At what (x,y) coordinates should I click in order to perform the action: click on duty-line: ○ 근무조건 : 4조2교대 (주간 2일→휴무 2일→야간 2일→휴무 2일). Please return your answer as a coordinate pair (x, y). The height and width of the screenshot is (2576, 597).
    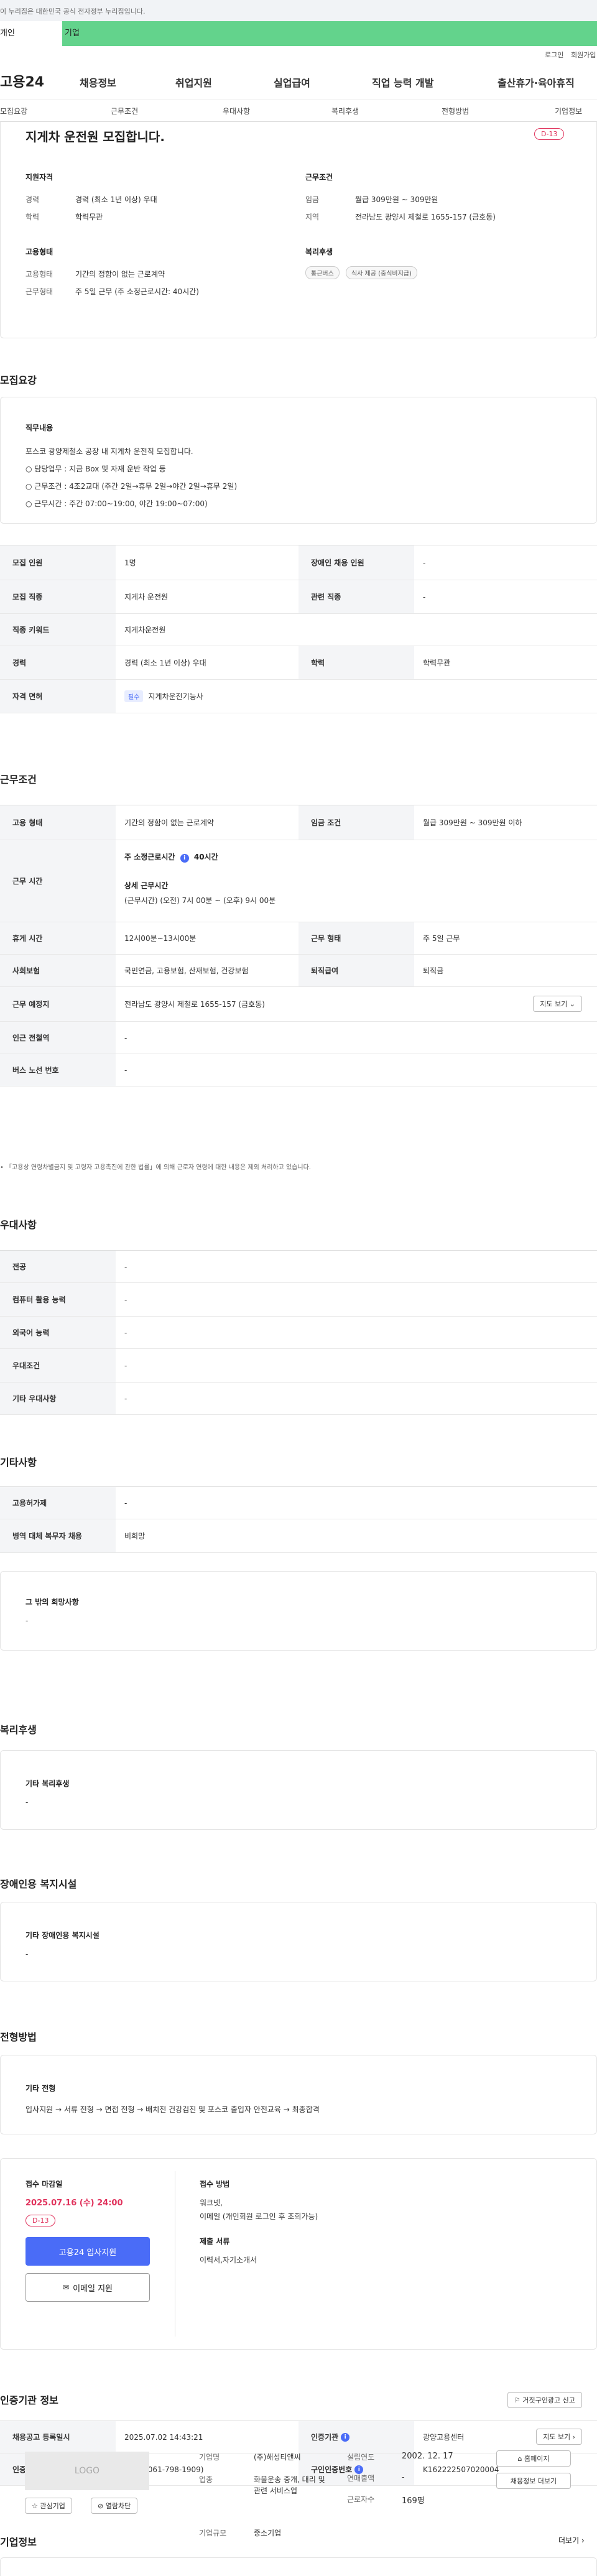
    Looking at the image, I should click on (131, 487).